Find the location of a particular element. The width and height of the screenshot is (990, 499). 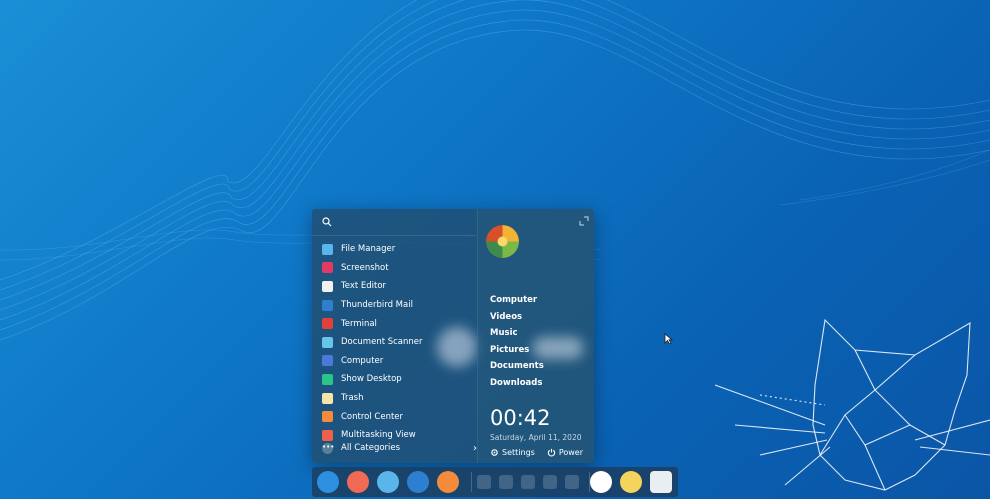

app-item: Text Editor is located at coordinates (394, 286).